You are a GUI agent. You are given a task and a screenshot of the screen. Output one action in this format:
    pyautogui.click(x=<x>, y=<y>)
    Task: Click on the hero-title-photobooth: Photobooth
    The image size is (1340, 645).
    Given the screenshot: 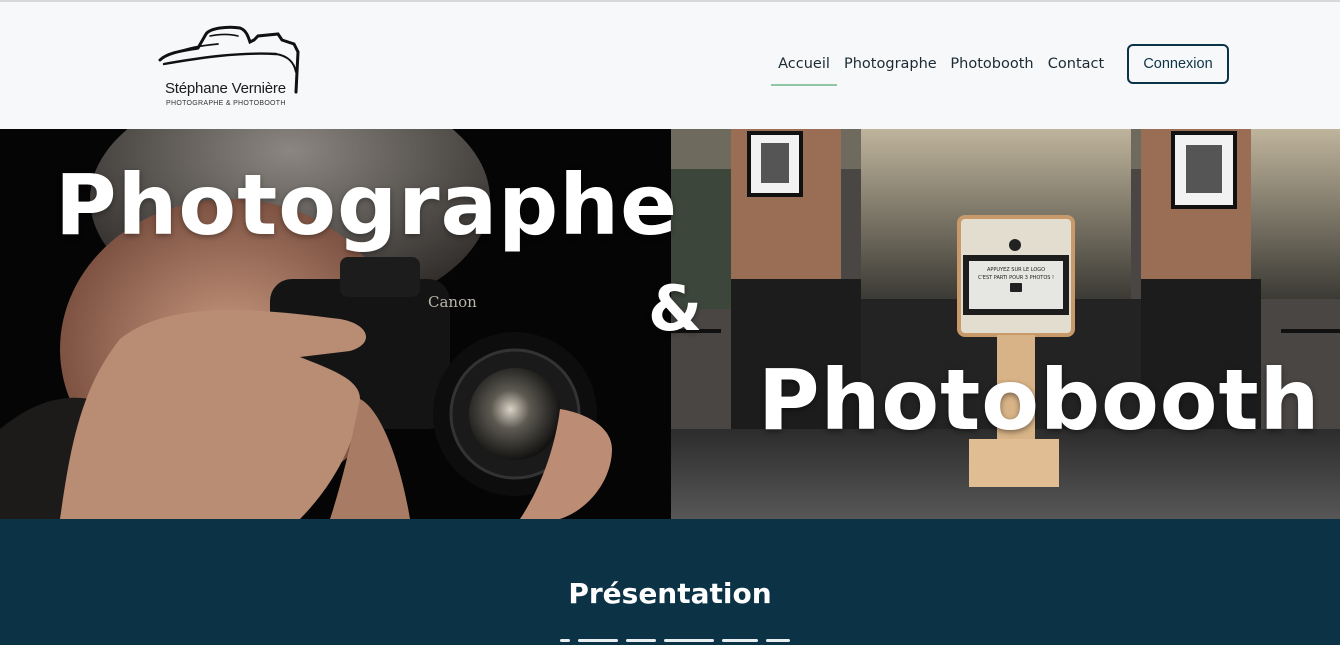 What is the action you would take?
    pyautogui.click(x=1039, y=400)
    